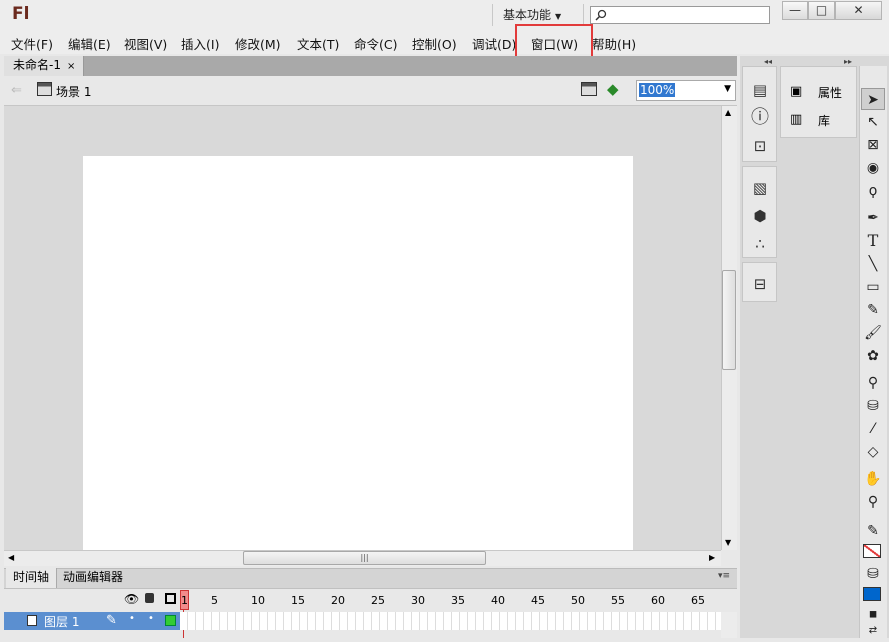 The image size is (889, 642). What do you see at coordinates (418, 600) in the screenshot?
I see `frame-number: 30` at bounding box center [418, 600].